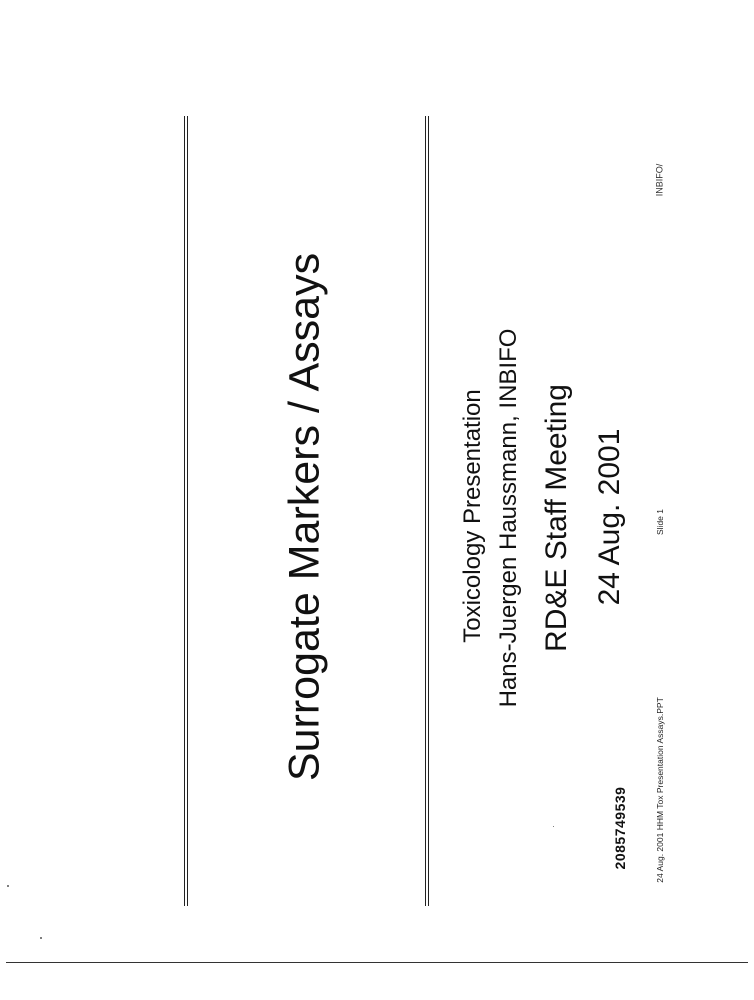 This screenshot has width=754, height=1000. What do you see at coordinates (377, 962) in the screenshot?
I see `bottom-rule` at bounding box center [377, 962].